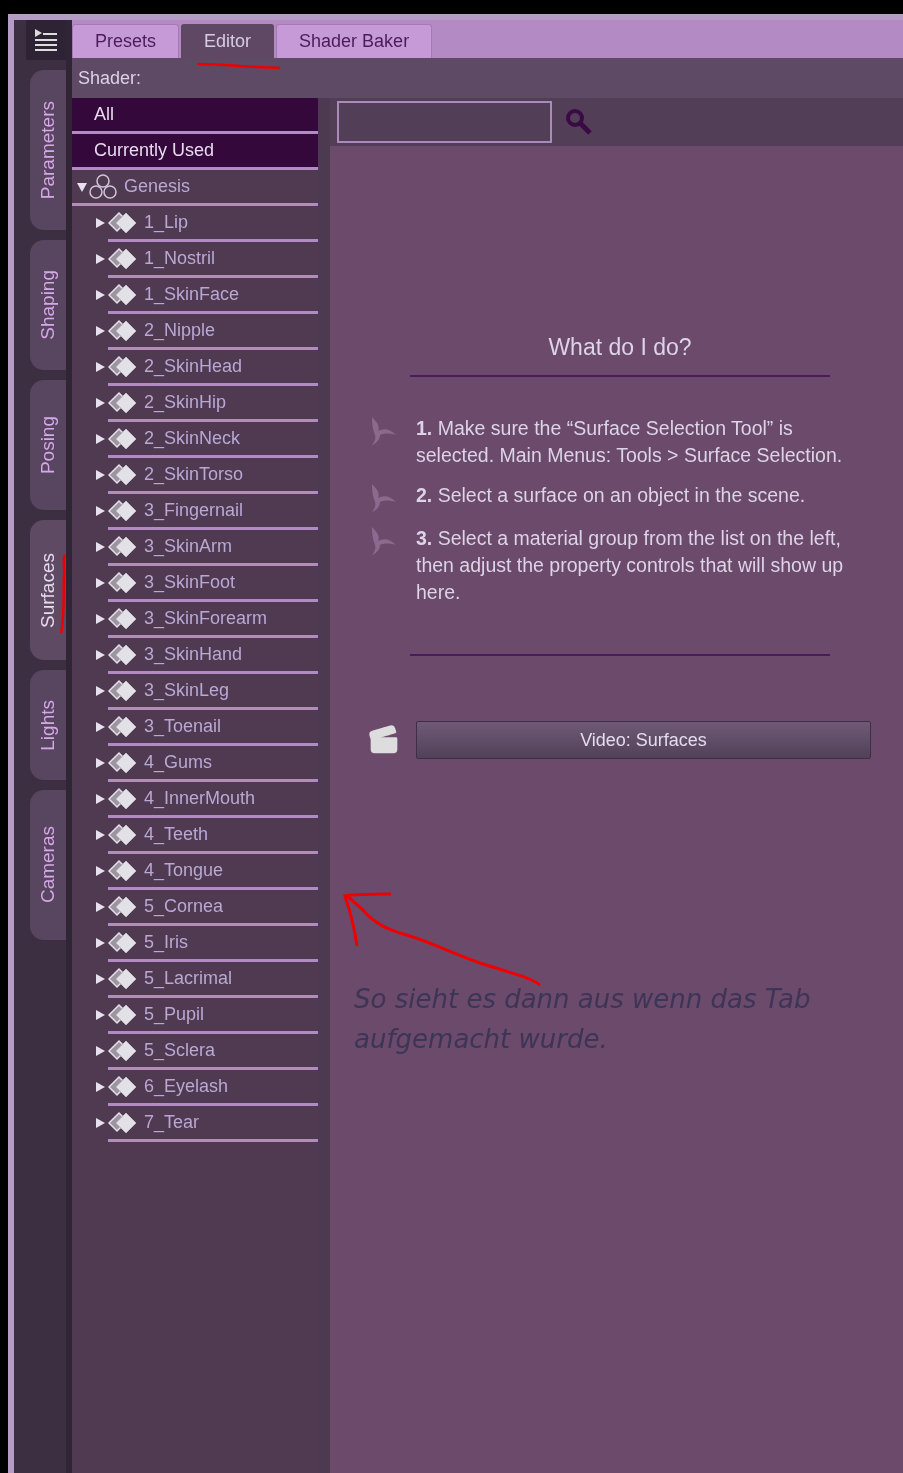  Describe the element at coordinates (630, 565) in the screenshot. I see `step-text: 3. Select a material group from the list on the left, then adjust the property controls that will show up here.` at that location.